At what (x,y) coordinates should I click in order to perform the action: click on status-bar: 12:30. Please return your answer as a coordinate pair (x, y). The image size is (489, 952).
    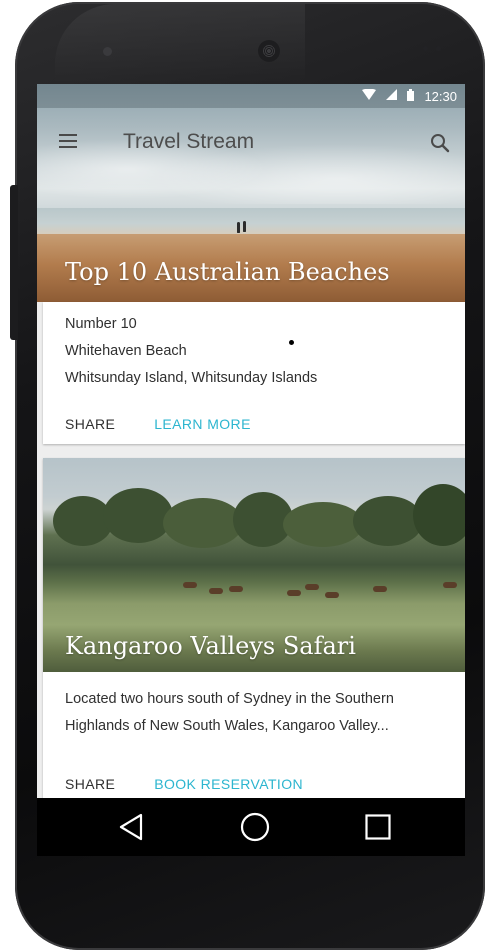
    Looking at the image, I should click on (251, 96).